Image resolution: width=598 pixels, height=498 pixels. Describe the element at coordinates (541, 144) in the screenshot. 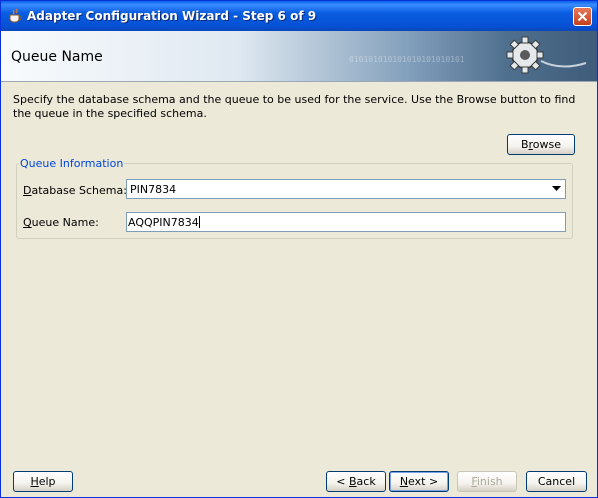

I see `browse-button: Browse` at that location.